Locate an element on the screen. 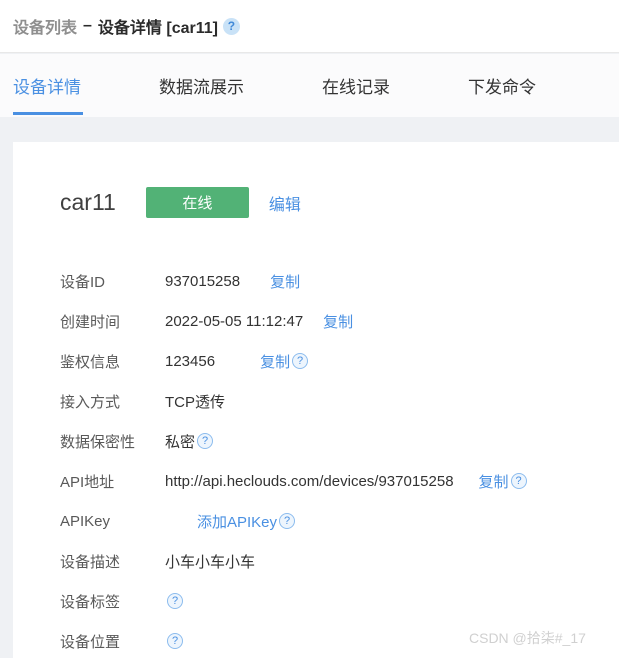  field-label: 设备ID is located at coordinates (83, 282).